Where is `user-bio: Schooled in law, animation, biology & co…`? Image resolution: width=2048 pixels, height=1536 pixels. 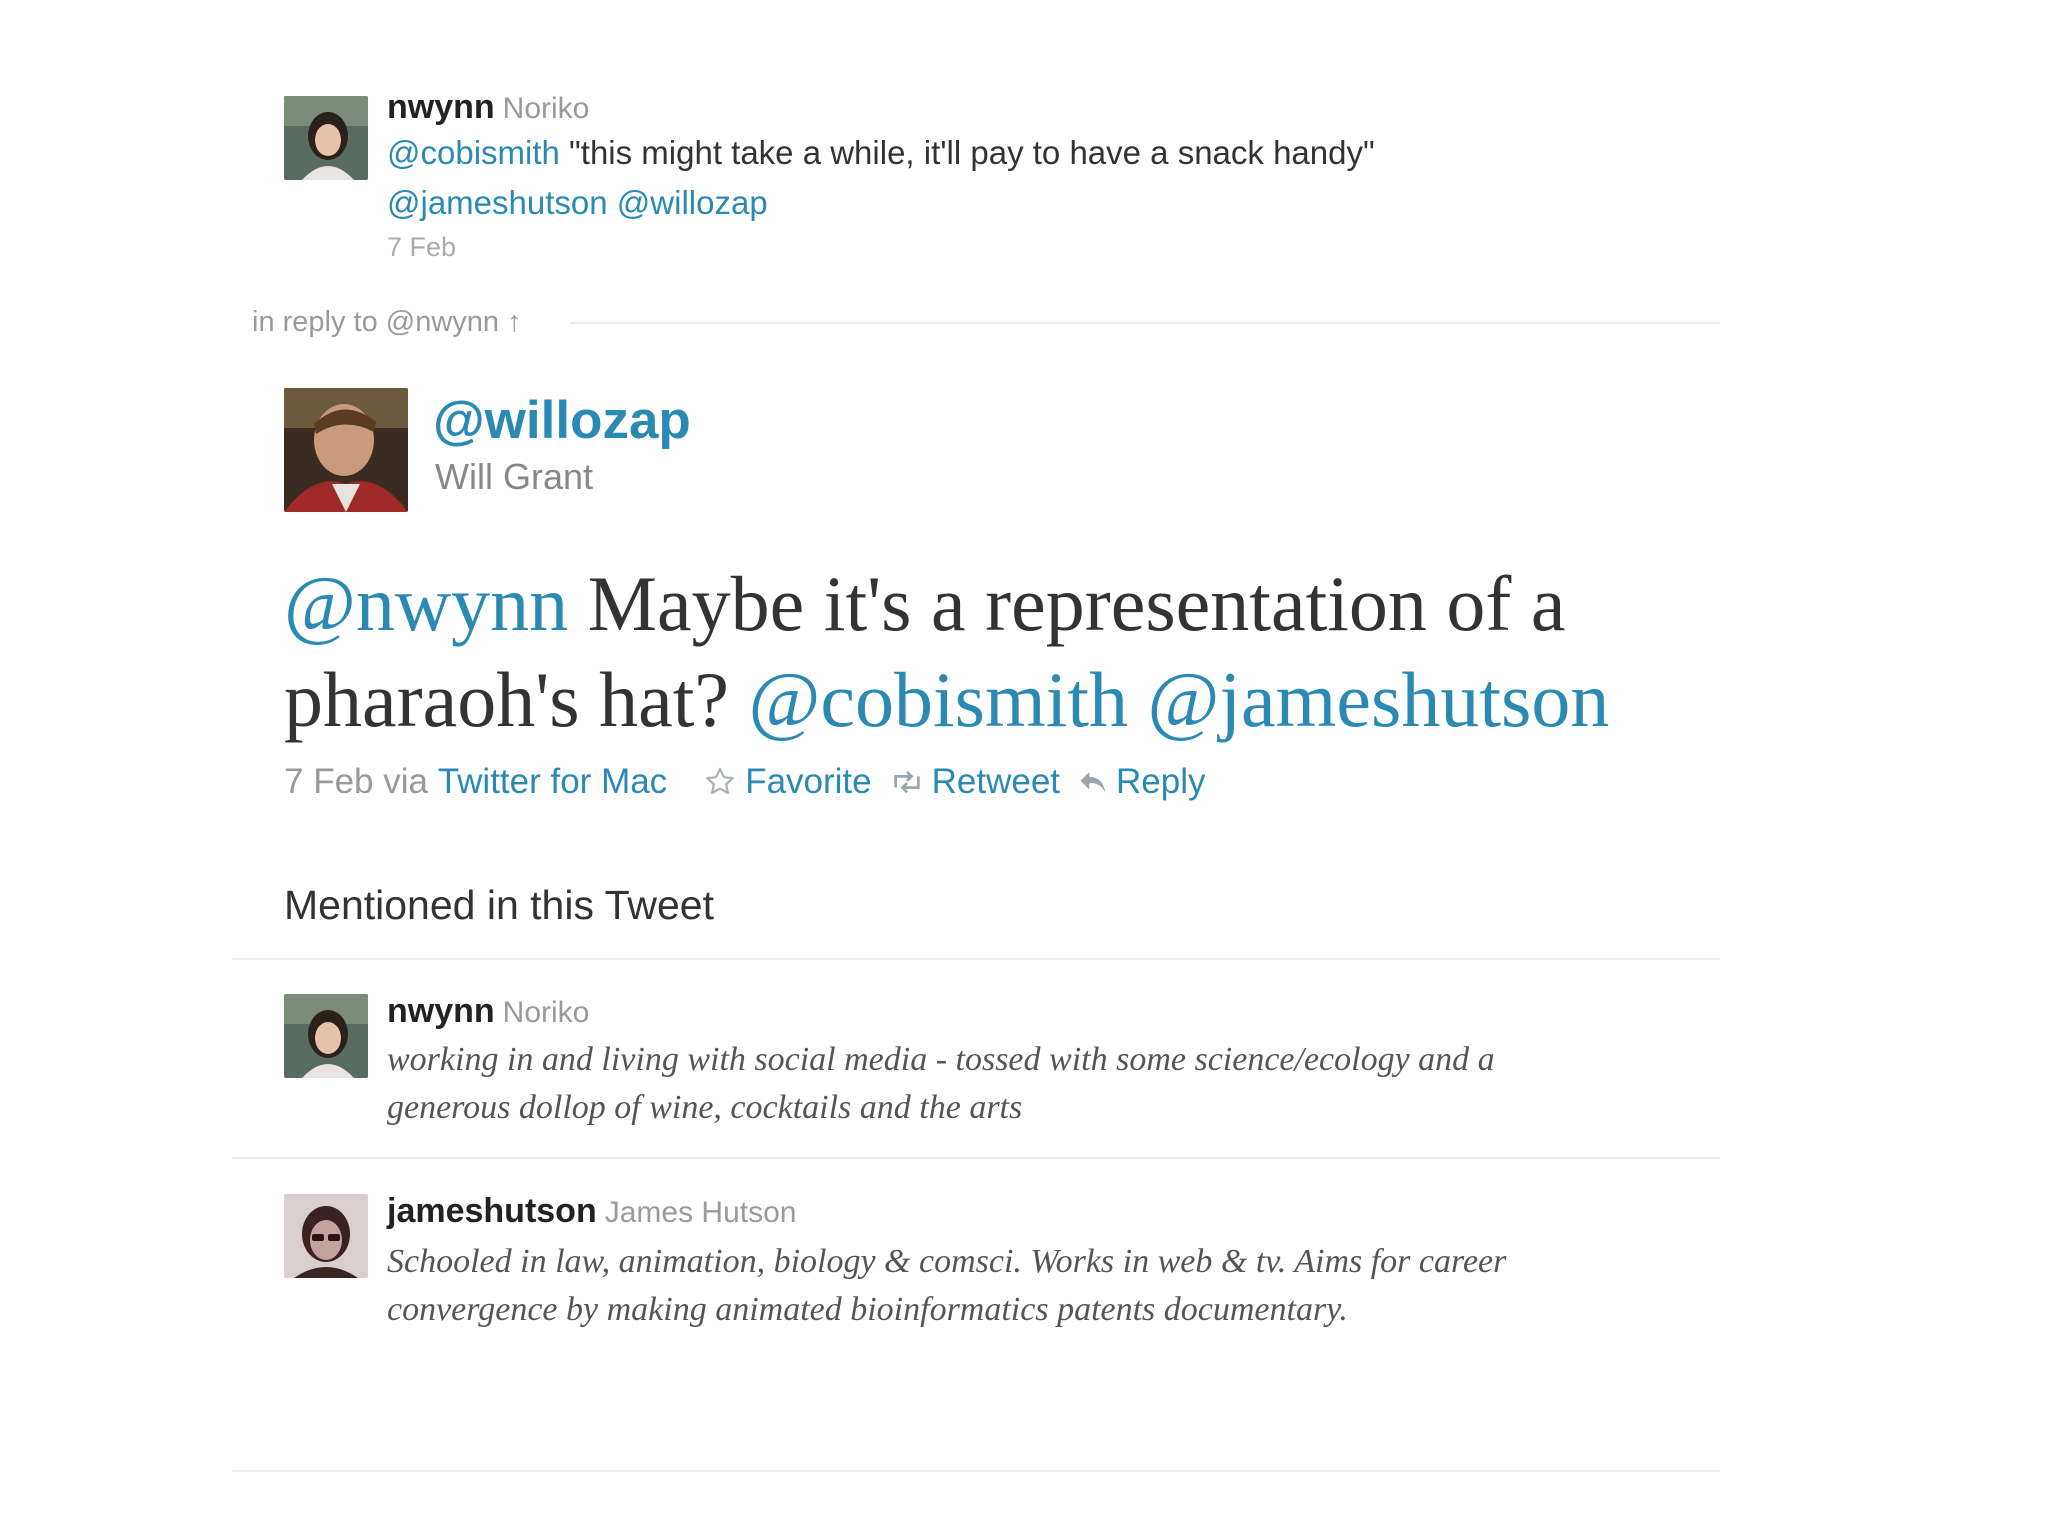 user-bio: Schooled in law, animation, biology & co… is located at coordinates (947, 1285).